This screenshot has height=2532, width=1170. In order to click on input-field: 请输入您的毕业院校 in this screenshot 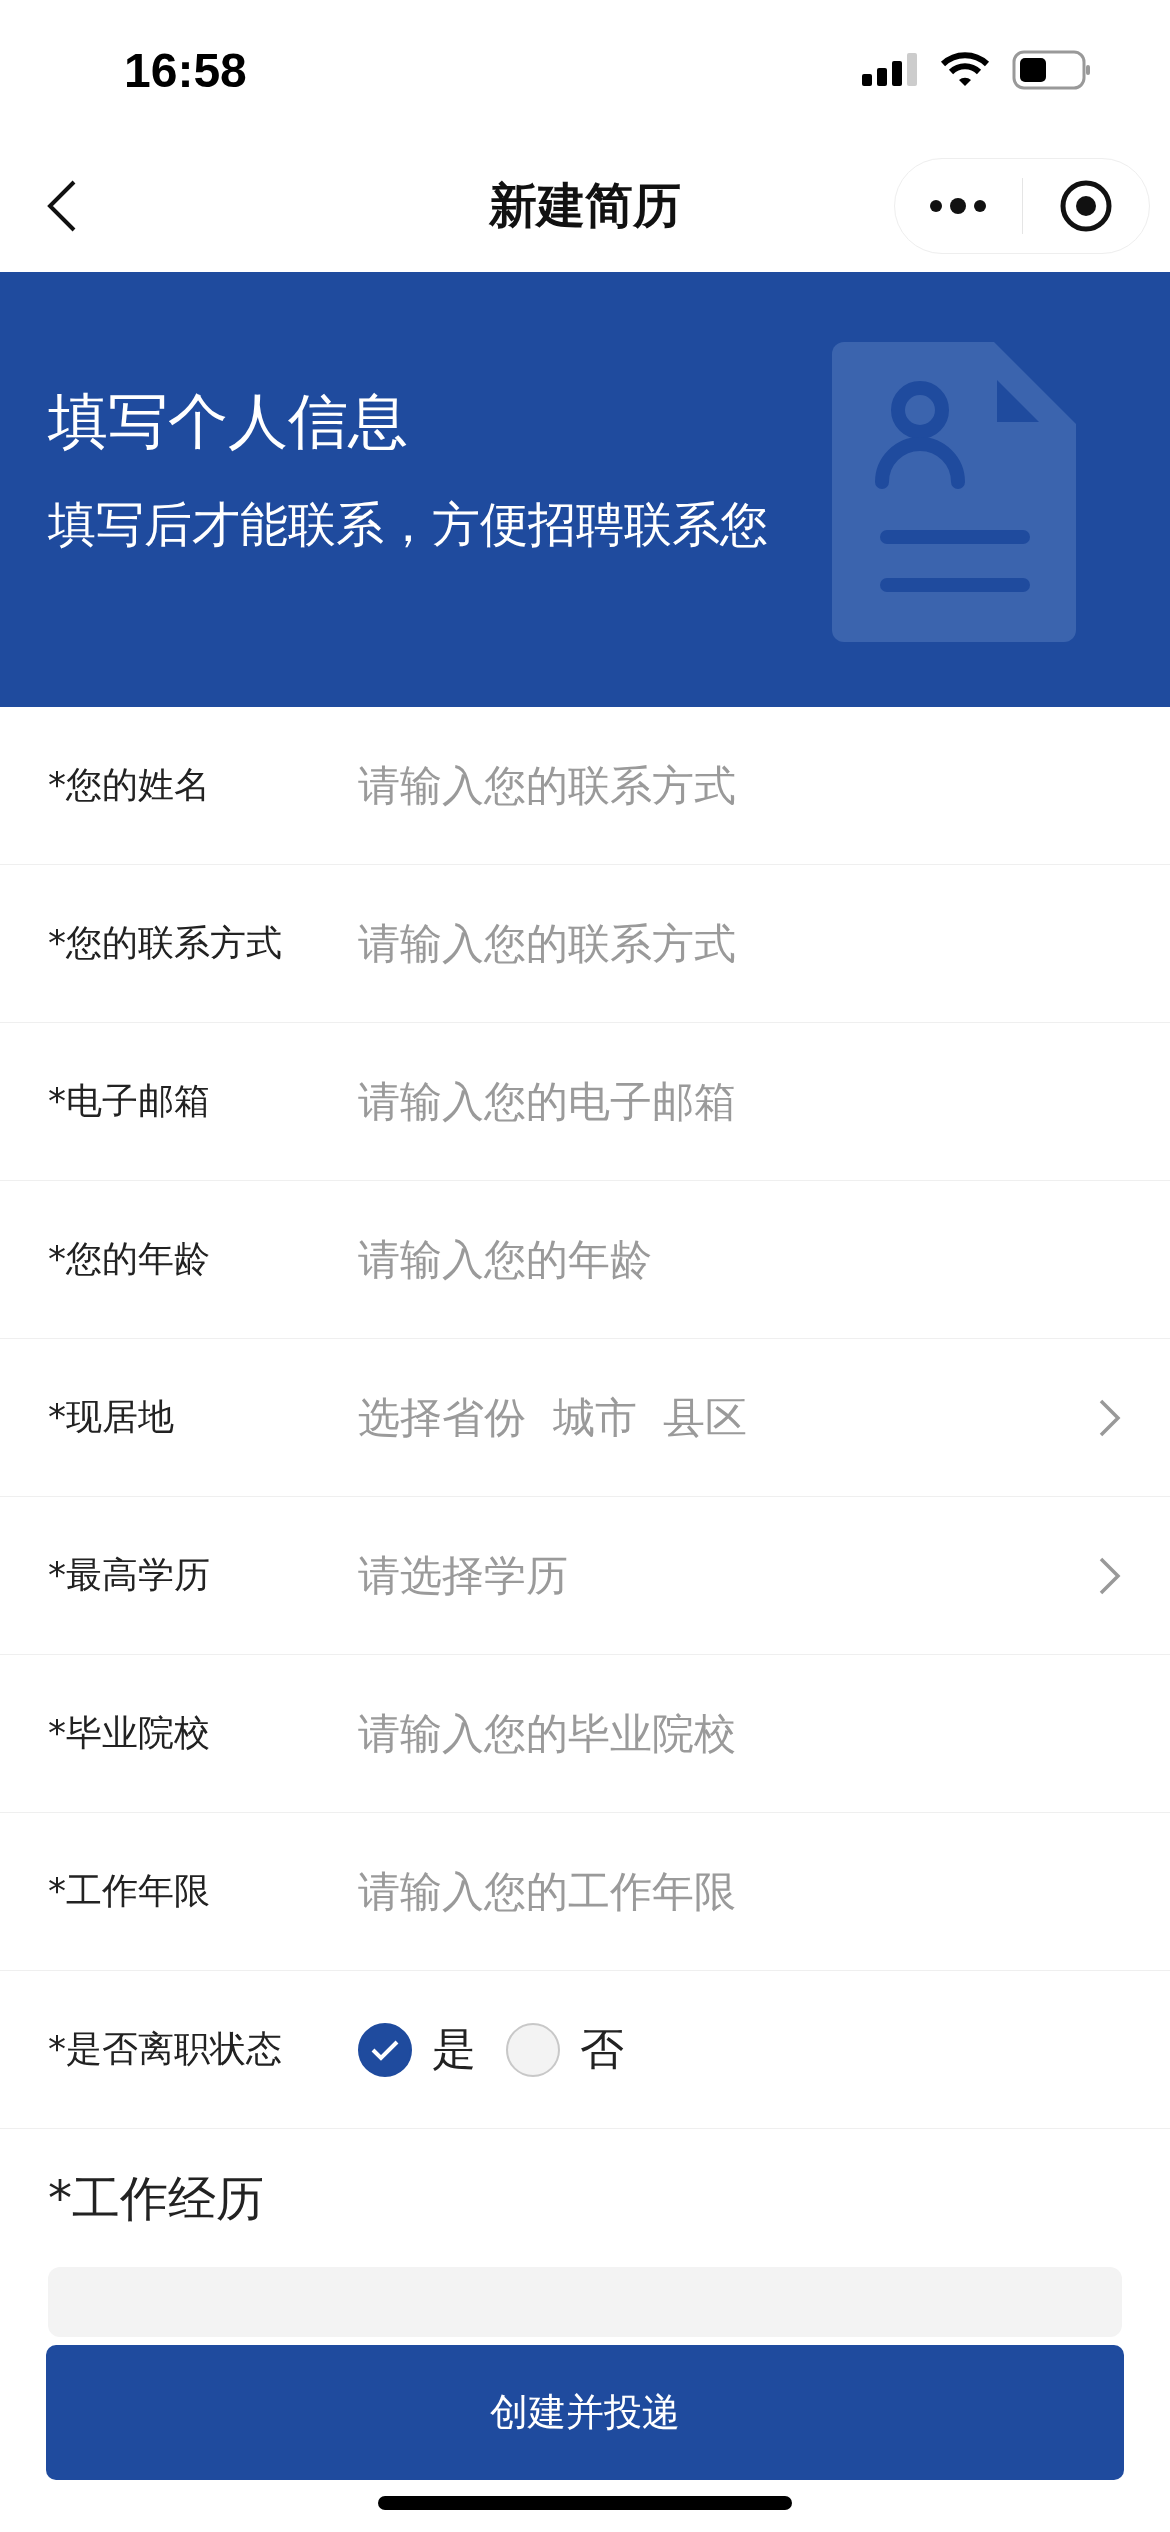, I will do `click(740, 1733)`.